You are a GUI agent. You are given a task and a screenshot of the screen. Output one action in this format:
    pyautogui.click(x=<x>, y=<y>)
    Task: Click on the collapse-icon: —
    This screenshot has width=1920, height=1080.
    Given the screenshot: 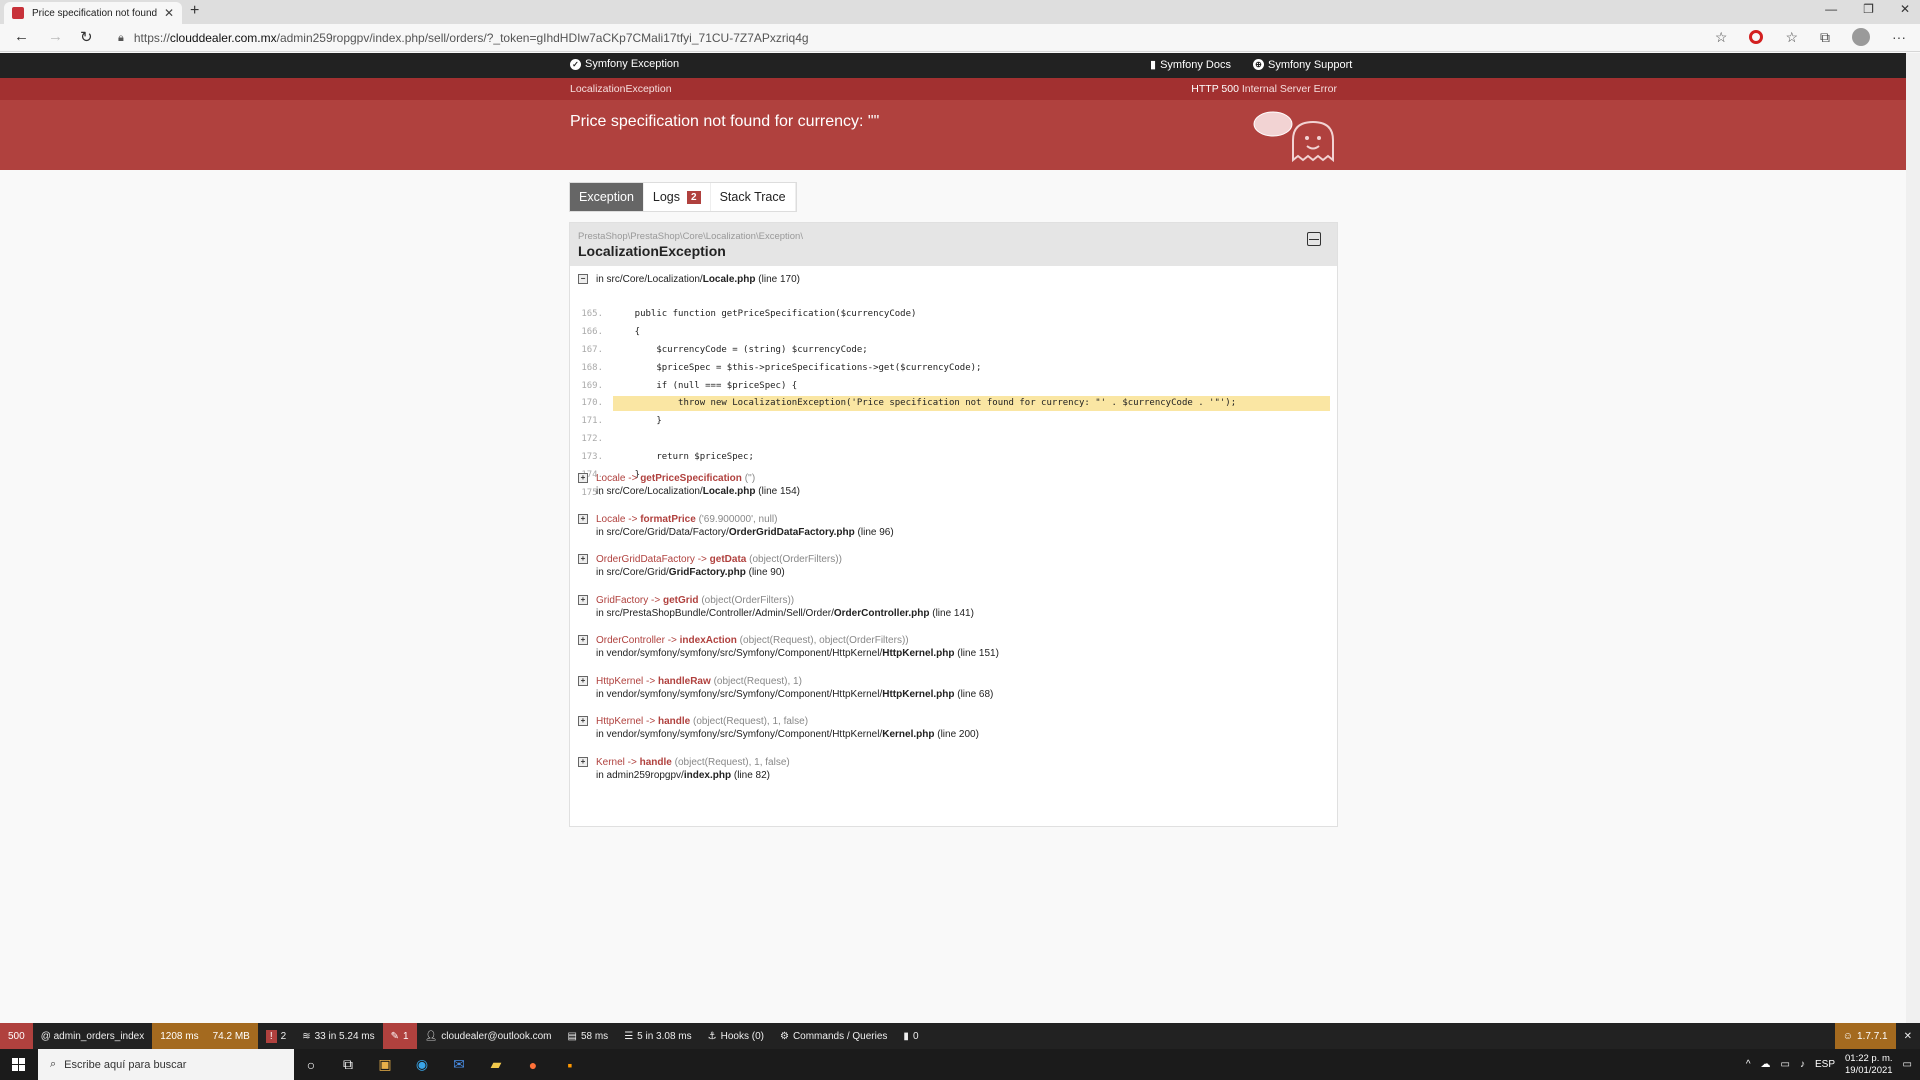 What is the action you would take?
    pyautogui.click(x=1314, y=239)
    